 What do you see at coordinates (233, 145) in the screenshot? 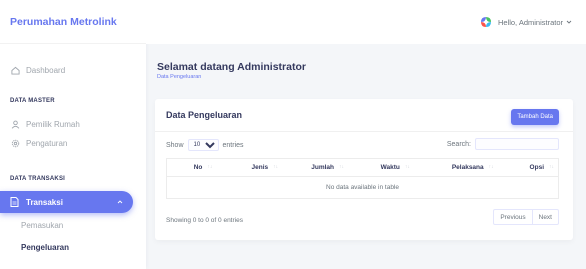
I see `entries-label: entries` at bounding box center [233, 145].